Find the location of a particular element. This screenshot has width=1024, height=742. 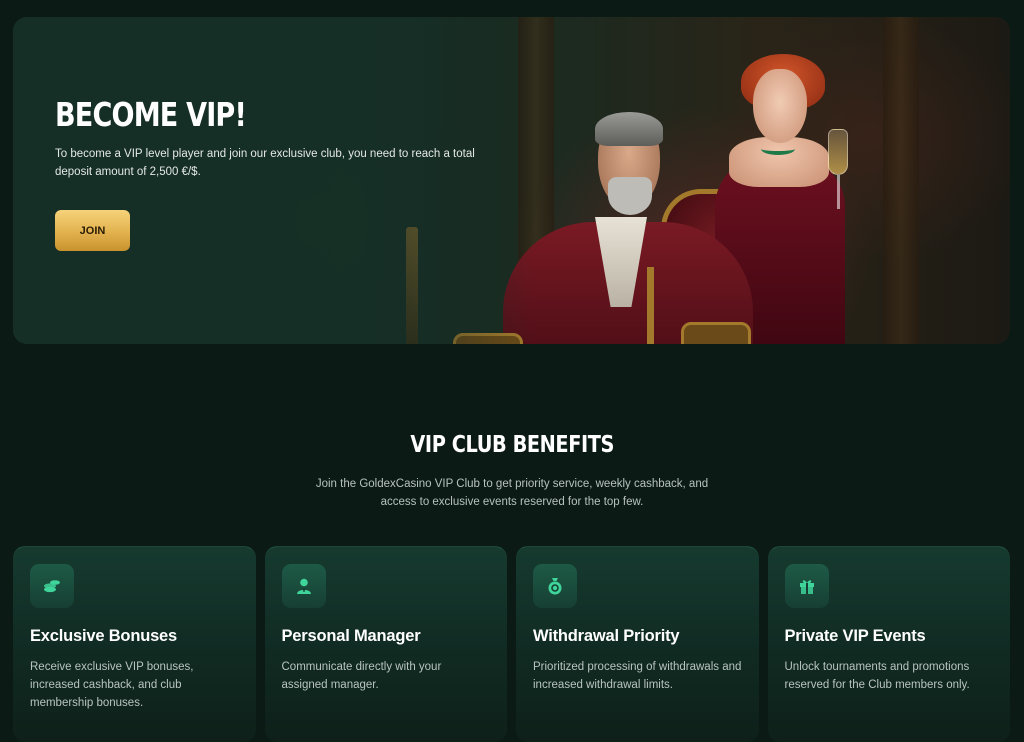

woman-figure-head is located at coordinates (780, 106).